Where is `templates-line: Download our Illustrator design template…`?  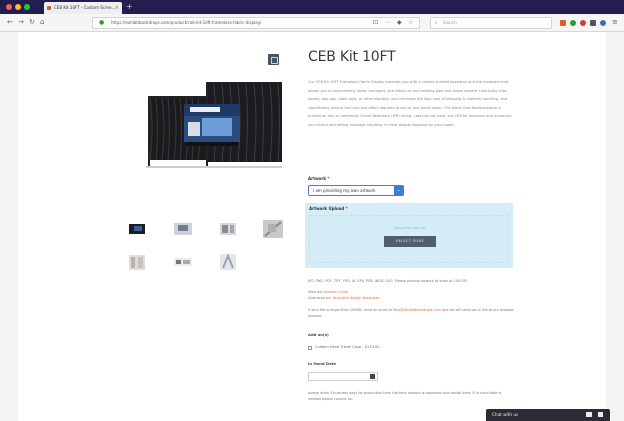
templates-line: Download our Illustrator design template… is located at coordinates (344, 298).